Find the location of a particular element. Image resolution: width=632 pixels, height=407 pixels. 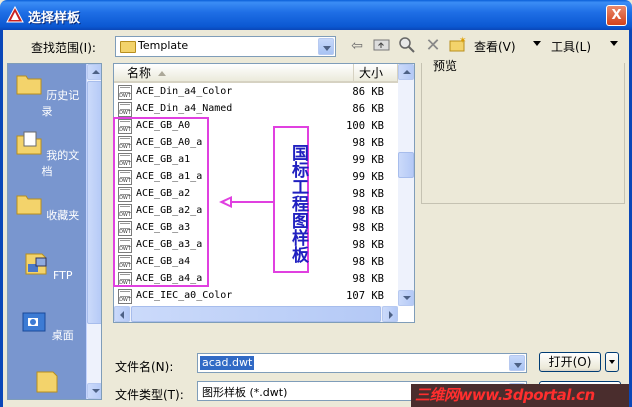

annotation-text: 国标工程图样板 is located at coordinates (298, 203).